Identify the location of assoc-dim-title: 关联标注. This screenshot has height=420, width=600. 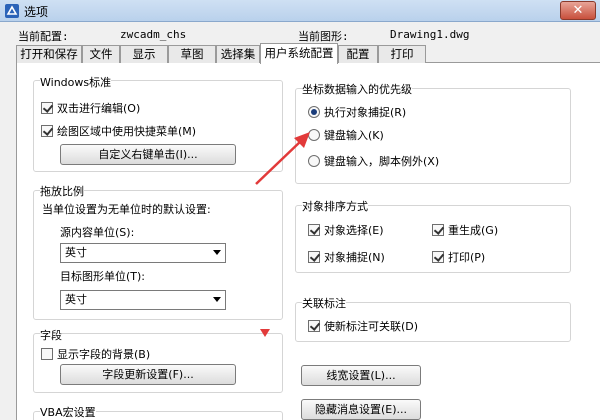
(324, 303).